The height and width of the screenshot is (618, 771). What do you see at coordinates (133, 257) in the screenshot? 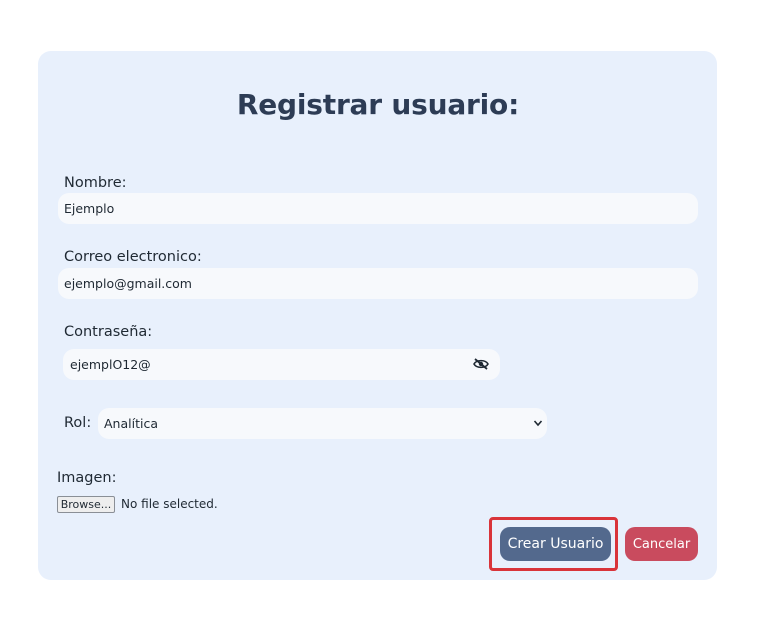
I see `email-label: Correo electronico:` at bounding box center [133, 257].